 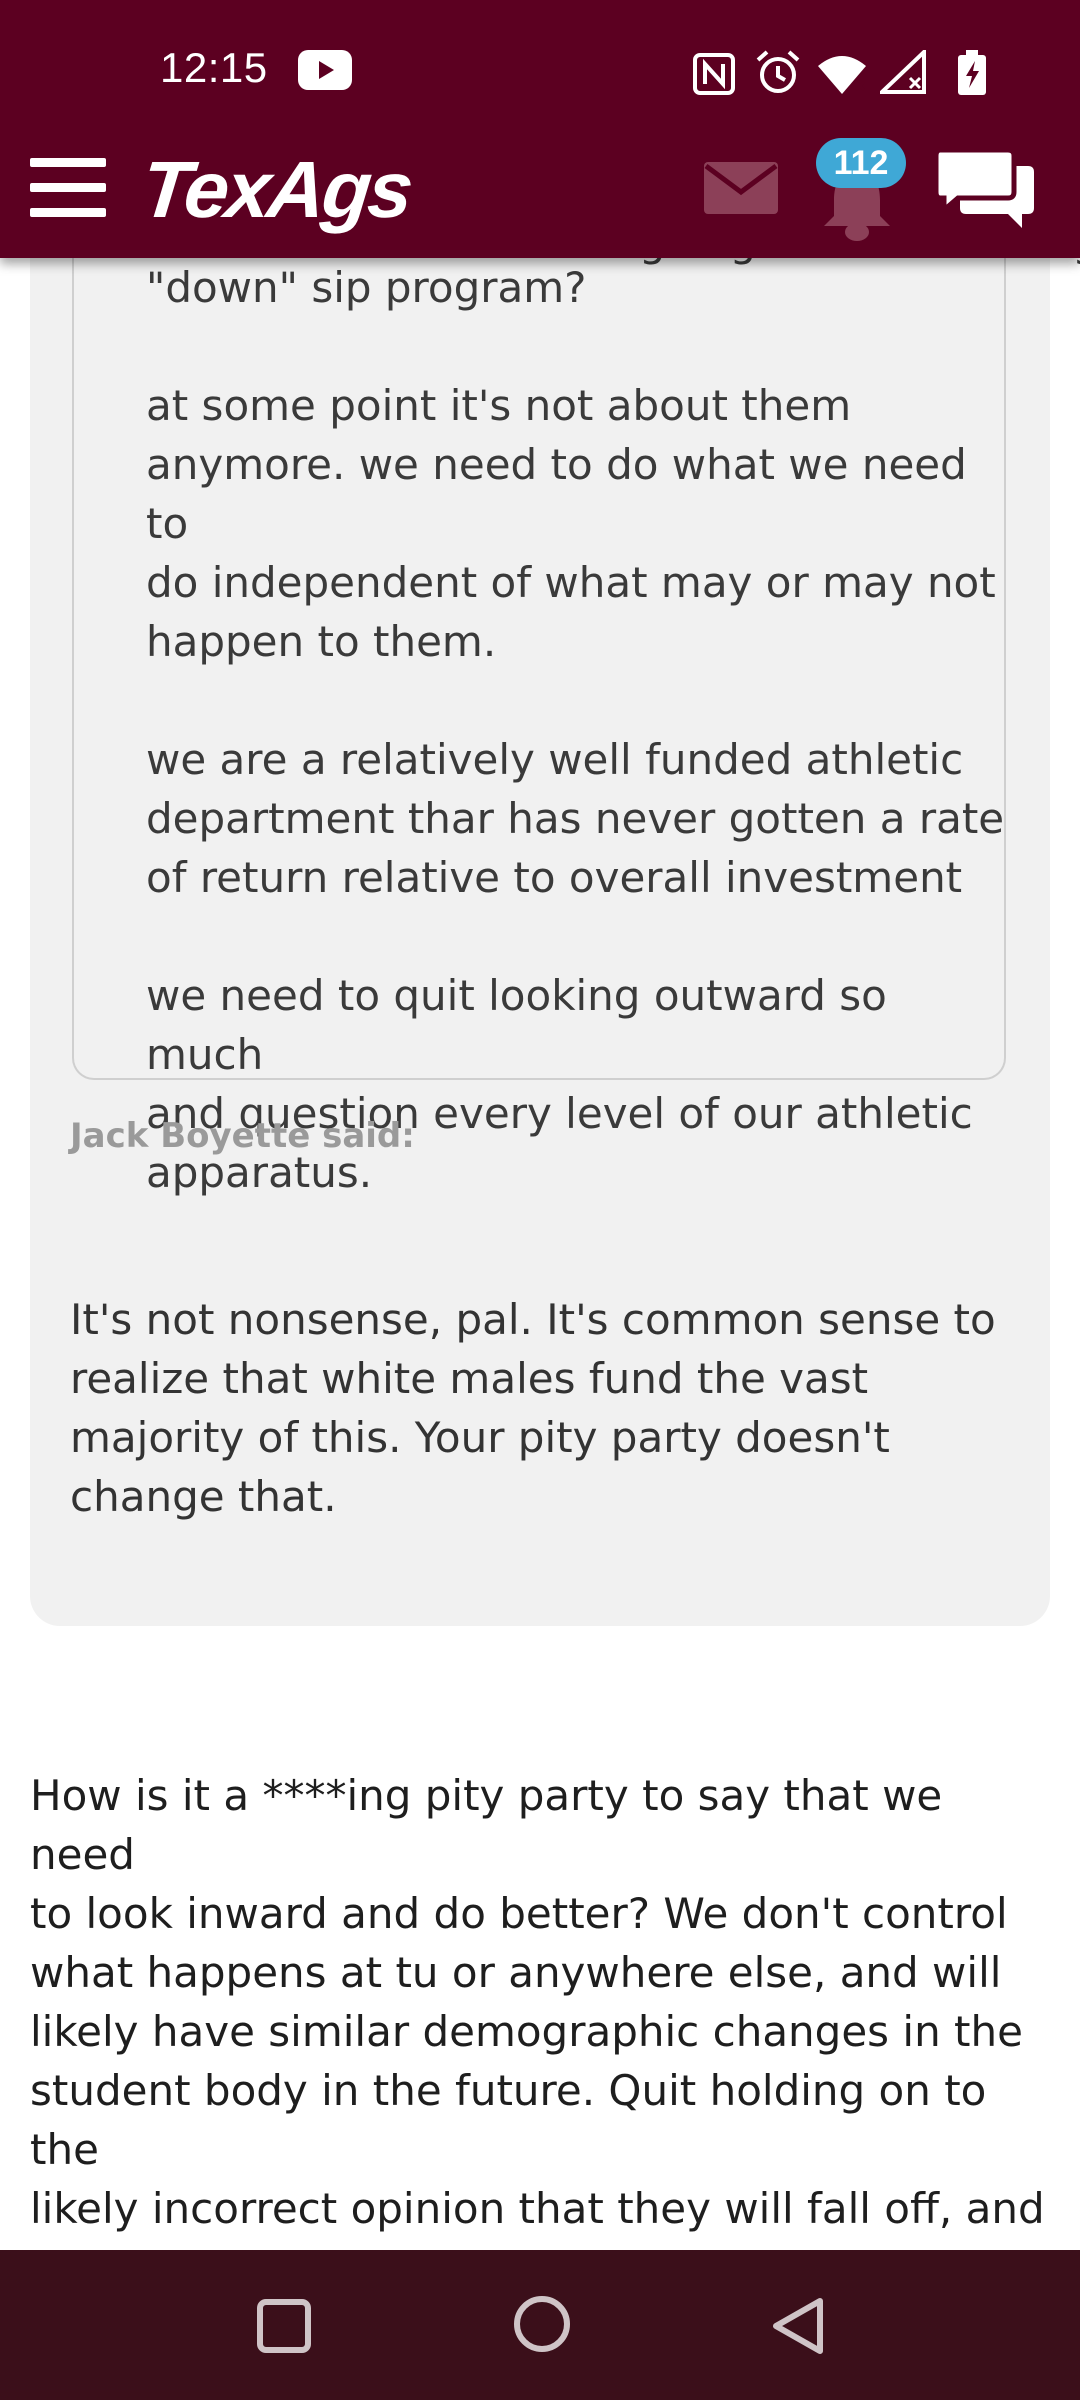 What do you see at coordinates (778, 71) in the screenshot?
I see `alarm-icon` at bounding box center [778, 71].